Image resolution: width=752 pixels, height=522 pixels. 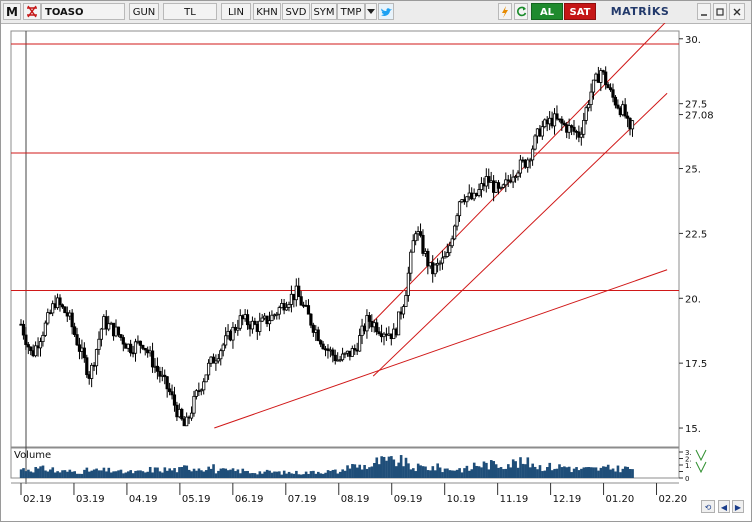 I want to click on date-tick-label: 05.19, so click(x=196, y=499).